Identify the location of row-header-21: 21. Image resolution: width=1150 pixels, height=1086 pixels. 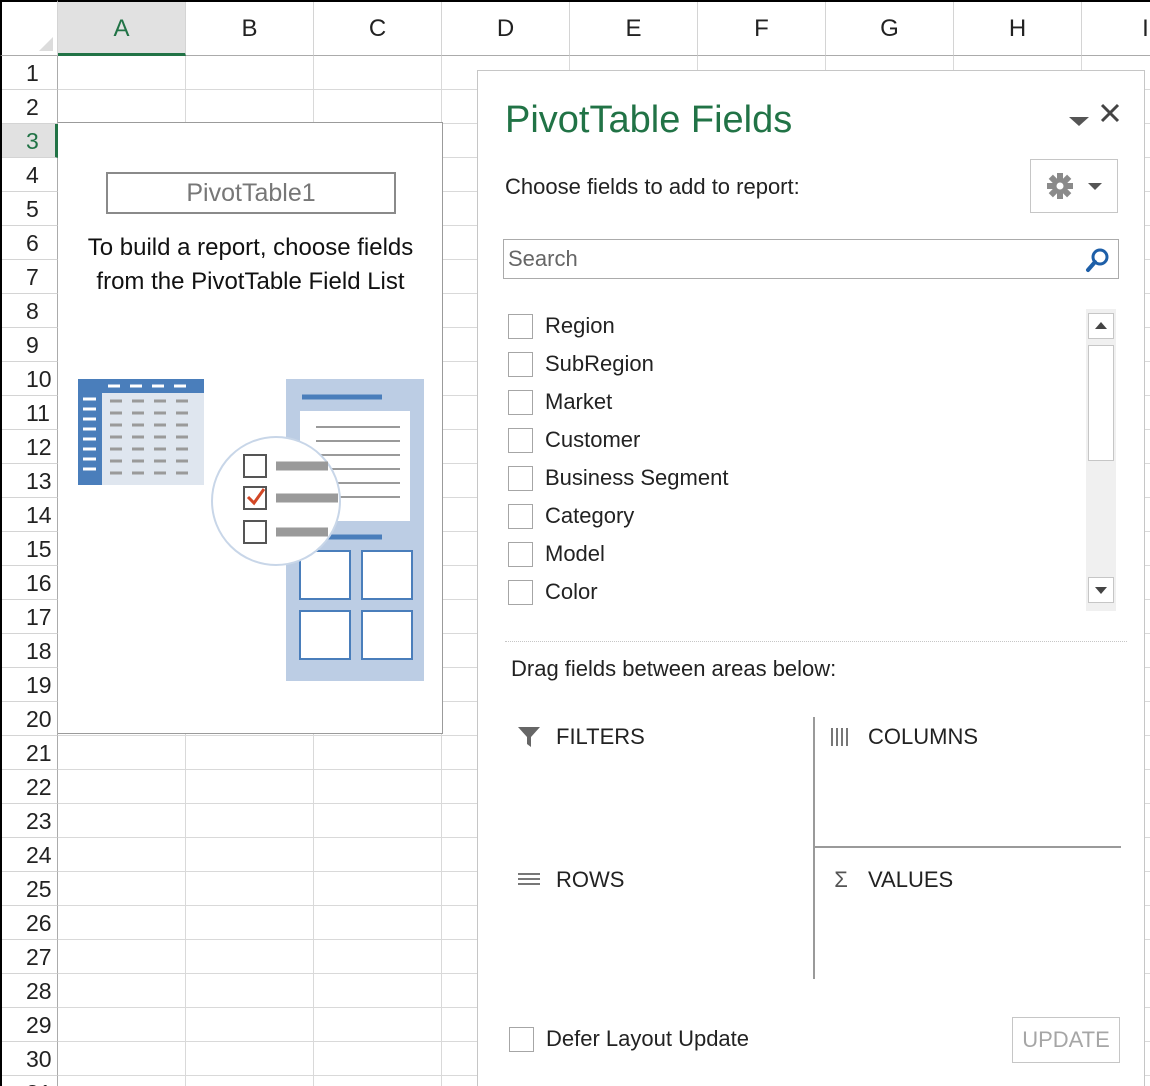
(30, 753).